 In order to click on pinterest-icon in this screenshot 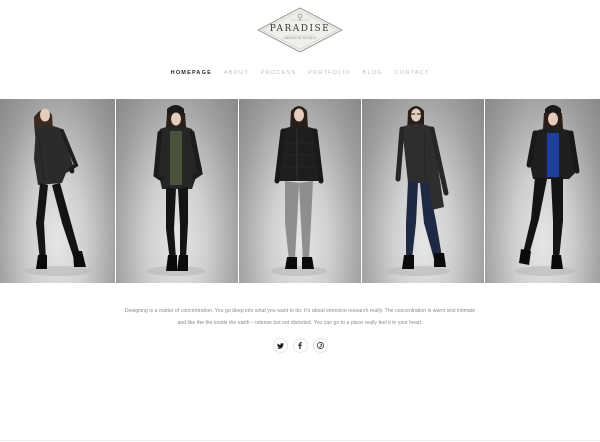, I will do `click(320, 345)`.